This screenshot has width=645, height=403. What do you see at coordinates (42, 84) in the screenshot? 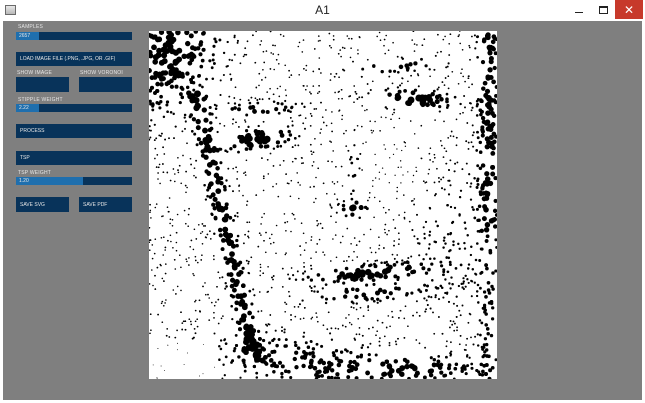
I see `show-image-toggle` at bounding box center [42, 84].